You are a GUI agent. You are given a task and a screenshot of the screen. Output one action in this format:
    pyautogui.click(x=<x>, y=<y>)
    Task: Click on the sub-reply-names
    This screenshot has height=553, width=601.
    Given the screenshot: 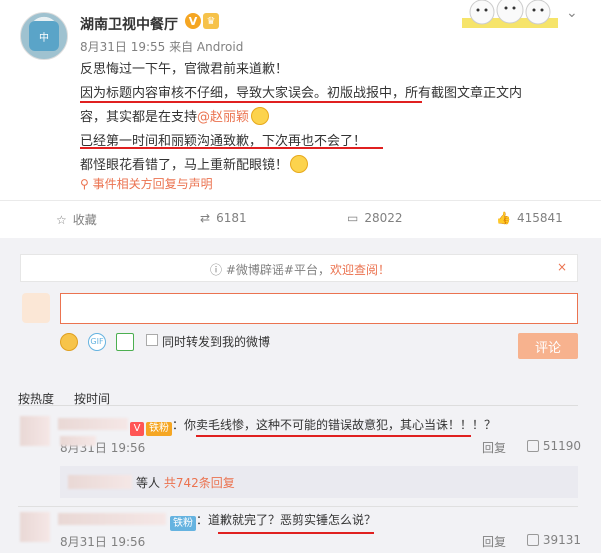 What is the action you would take?
    pyautogui.click(x=100, y=482)
    